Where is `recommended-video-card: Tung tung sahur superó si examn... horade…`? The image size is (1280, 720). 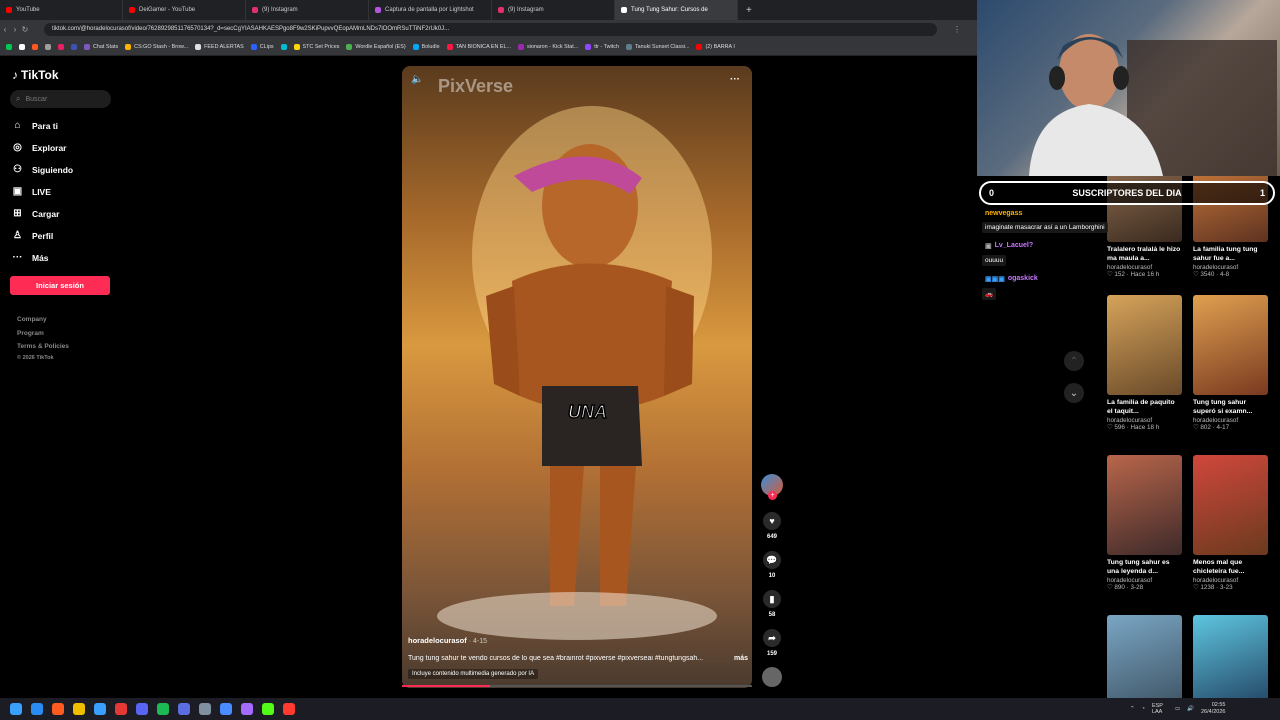 recommended-video-card: Tung tung sahur superó si examn... horade… is located at coordinates (1230, 363).